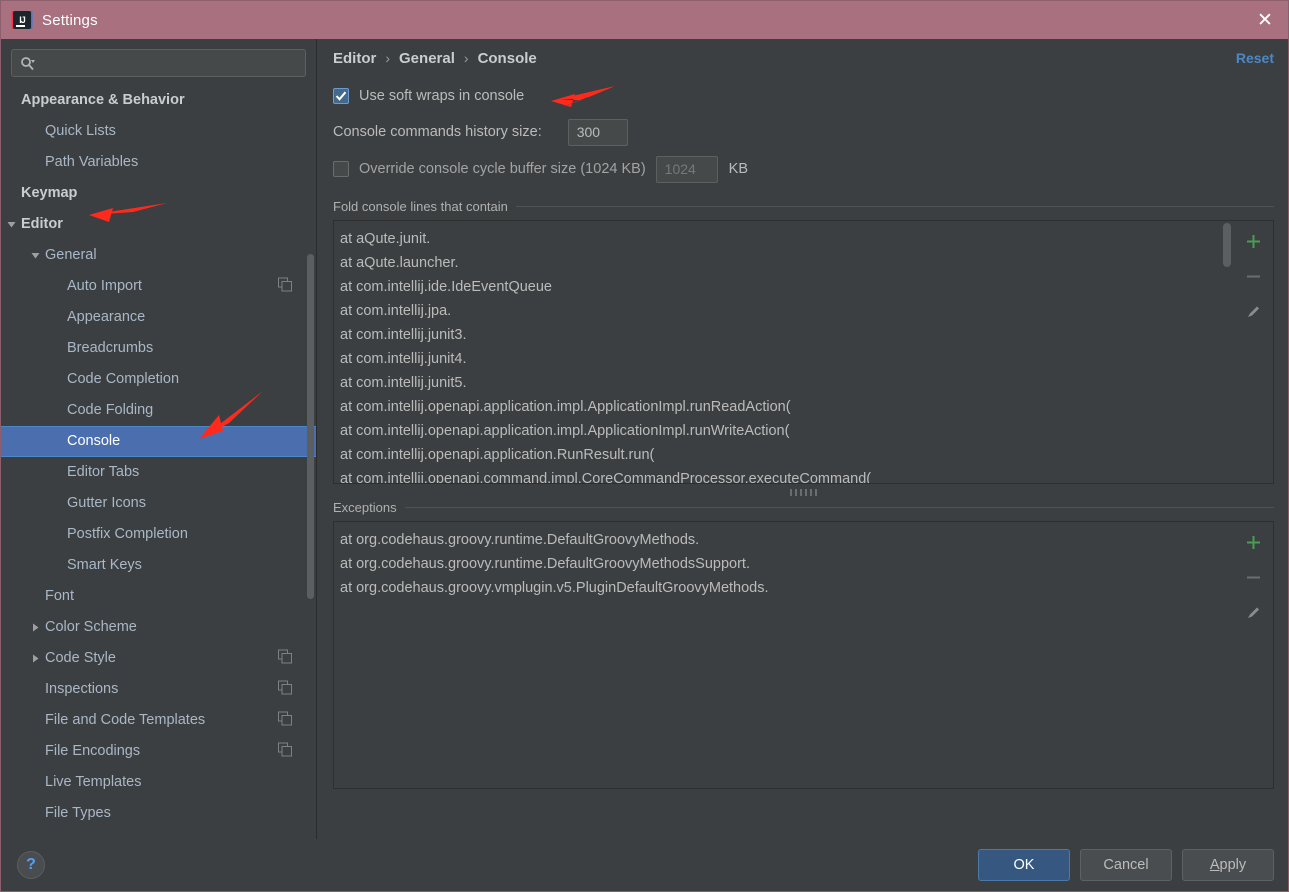 Image resolution: width=1289 pixels, height=892 pixels. I want to click on sidebar-item-file-and-code-templates: File and Code Templates, so click(158, 720).